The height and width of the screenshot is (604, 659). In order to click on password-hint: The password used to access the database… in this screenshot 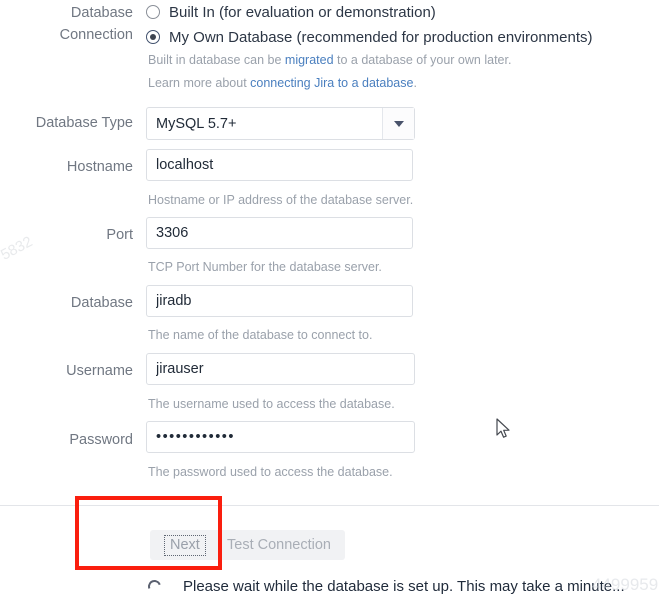, I will do `click(270, 472)`.